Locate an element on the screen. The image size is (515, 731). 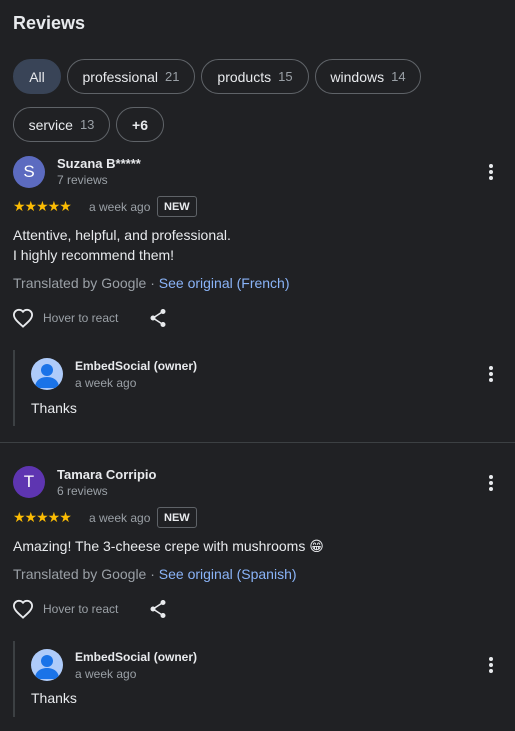
filter-chip-professional: professional 21 is located at coordinates (131, 76).